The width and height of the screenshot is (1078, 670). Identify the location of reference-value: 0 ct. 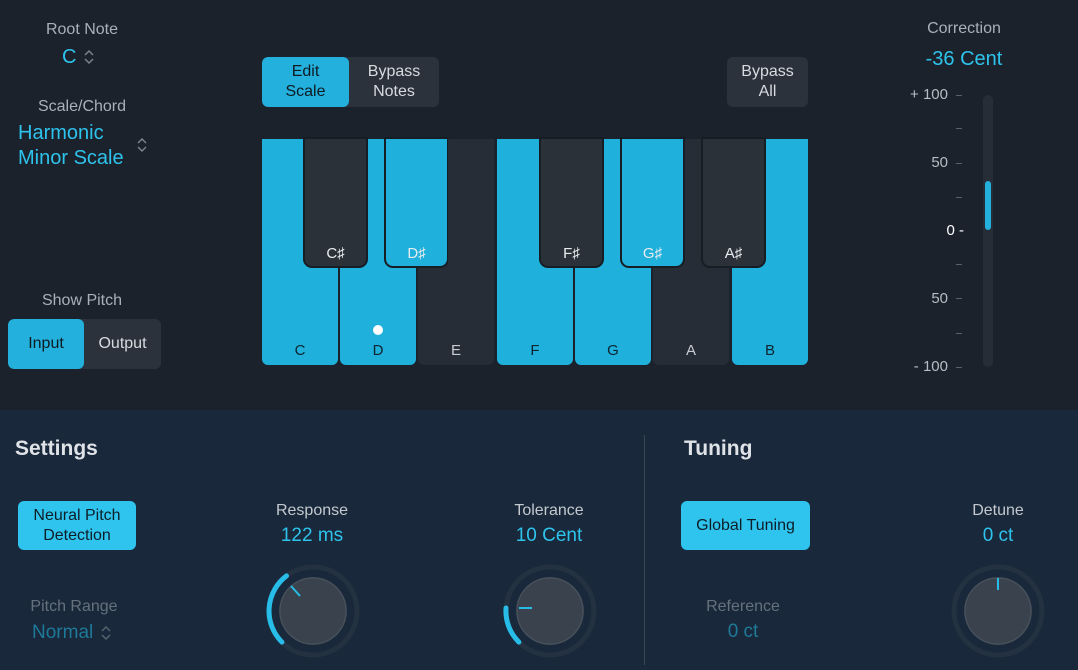
(743, 632).